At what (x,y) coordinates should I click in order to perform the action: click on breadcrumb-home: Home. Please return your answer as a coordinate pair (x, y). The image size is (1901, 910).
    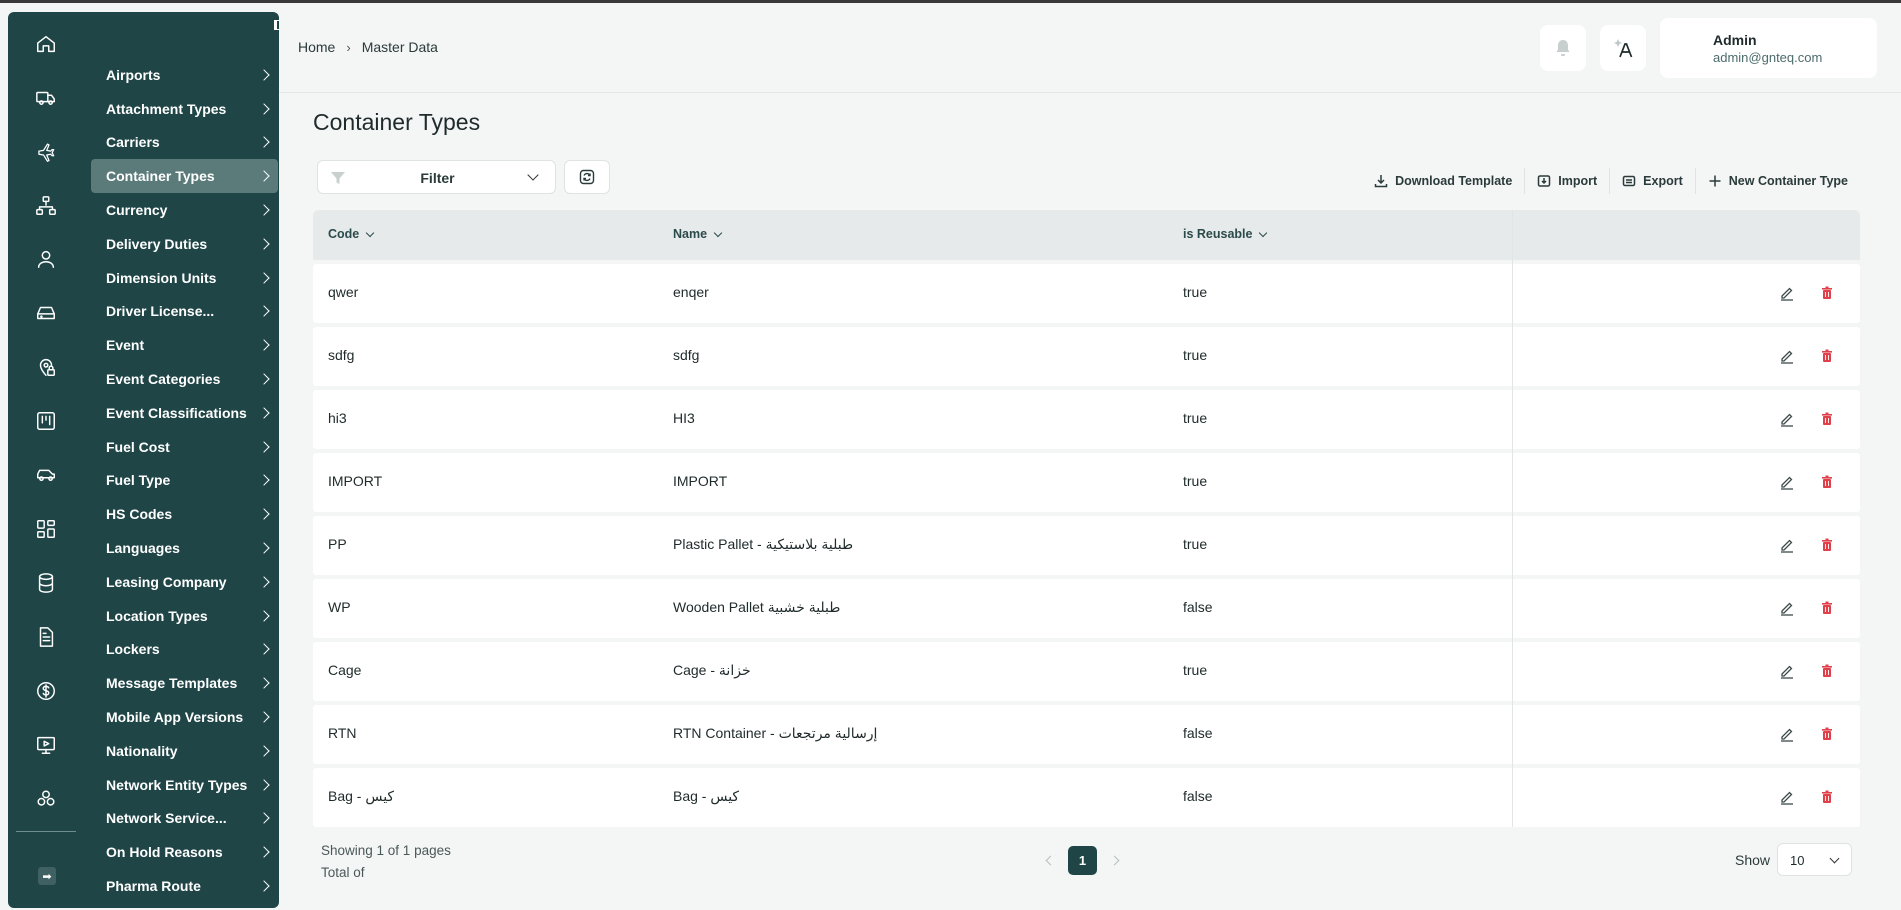
    Looking at the image, I should click on (316, 47).